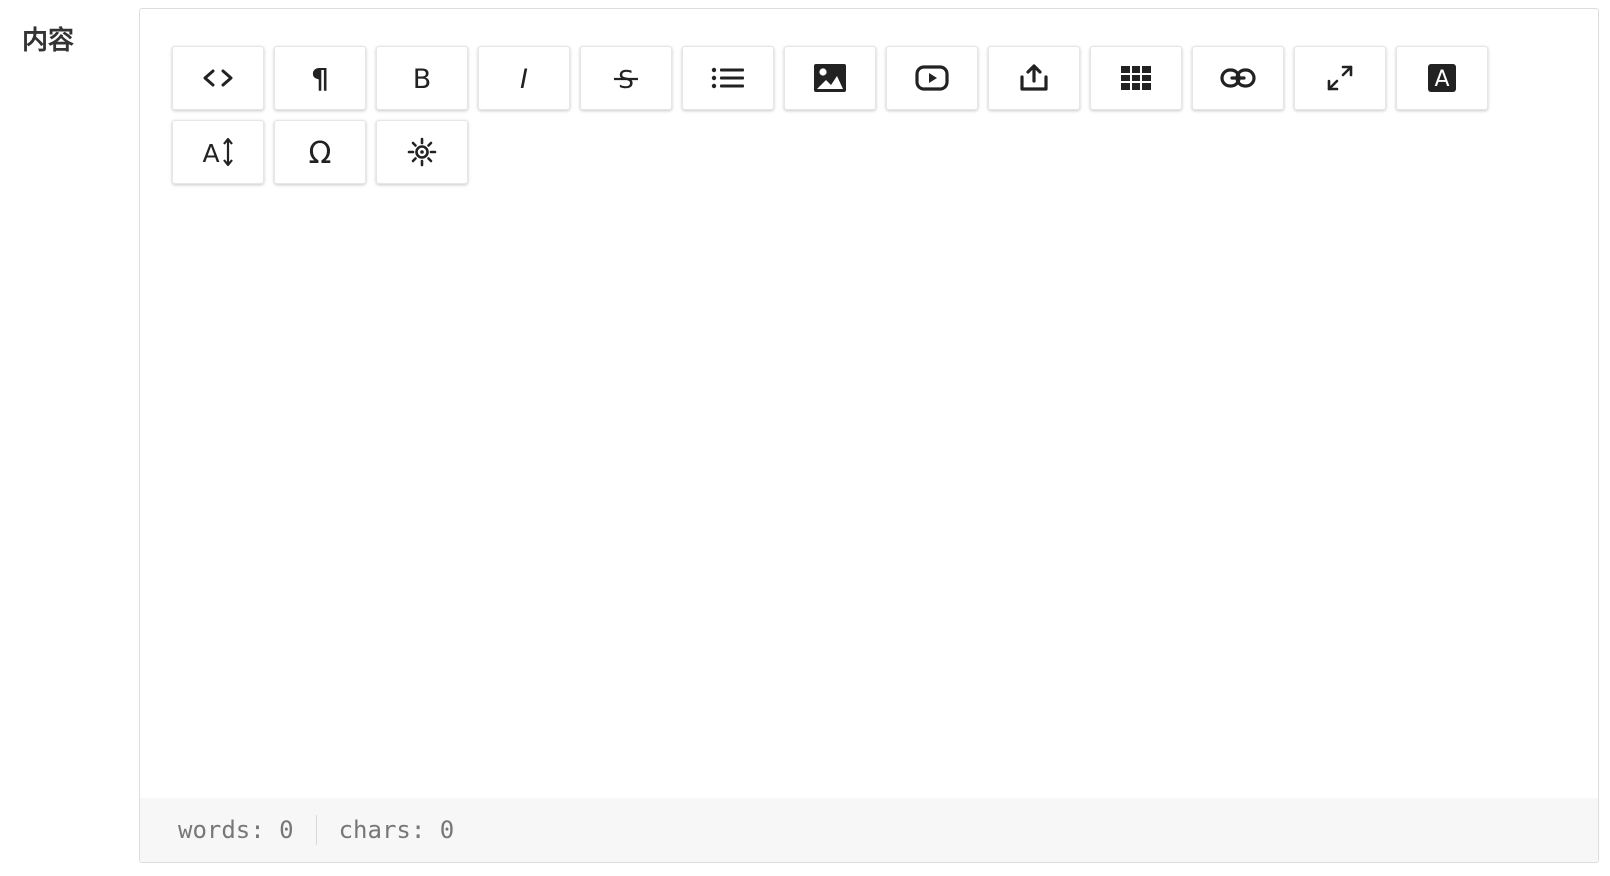 This screenshot has height=876, width=1610. I want to click on content-field-label: 内容, so click(48, 41).